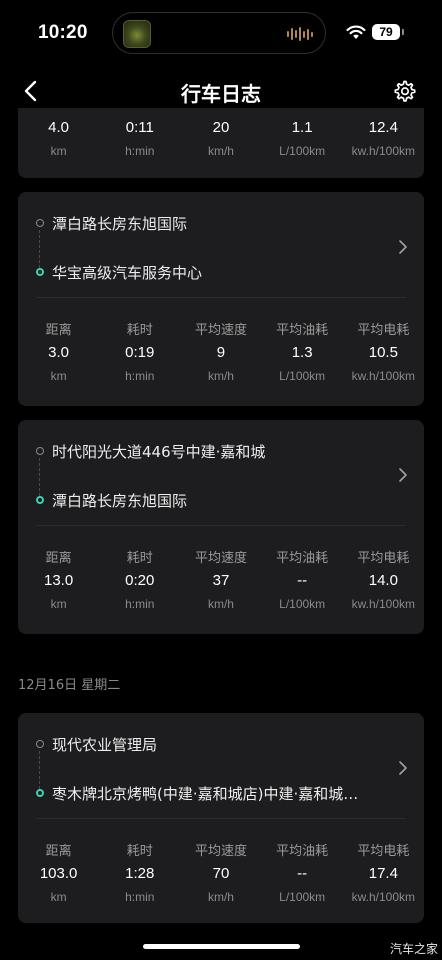 The image size is (442, 960). What do you see at coordinates (221, 946) in the screenshot?
I see `home-indicator` at bounding box center [221, 946].